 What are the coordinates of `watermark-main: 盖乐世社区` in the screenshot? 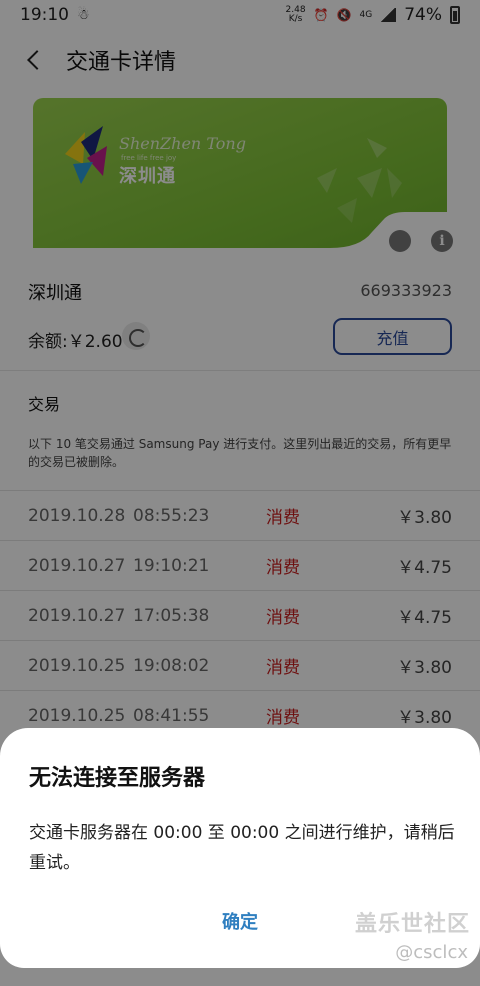 It's located at (412, 924).